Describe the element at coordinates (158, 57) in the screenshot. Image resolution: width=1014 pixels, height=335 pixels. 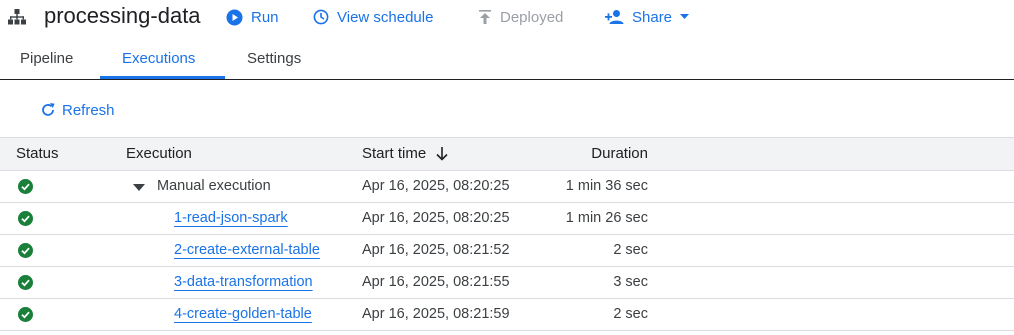
I see `tab-executions: Executions` at that location.